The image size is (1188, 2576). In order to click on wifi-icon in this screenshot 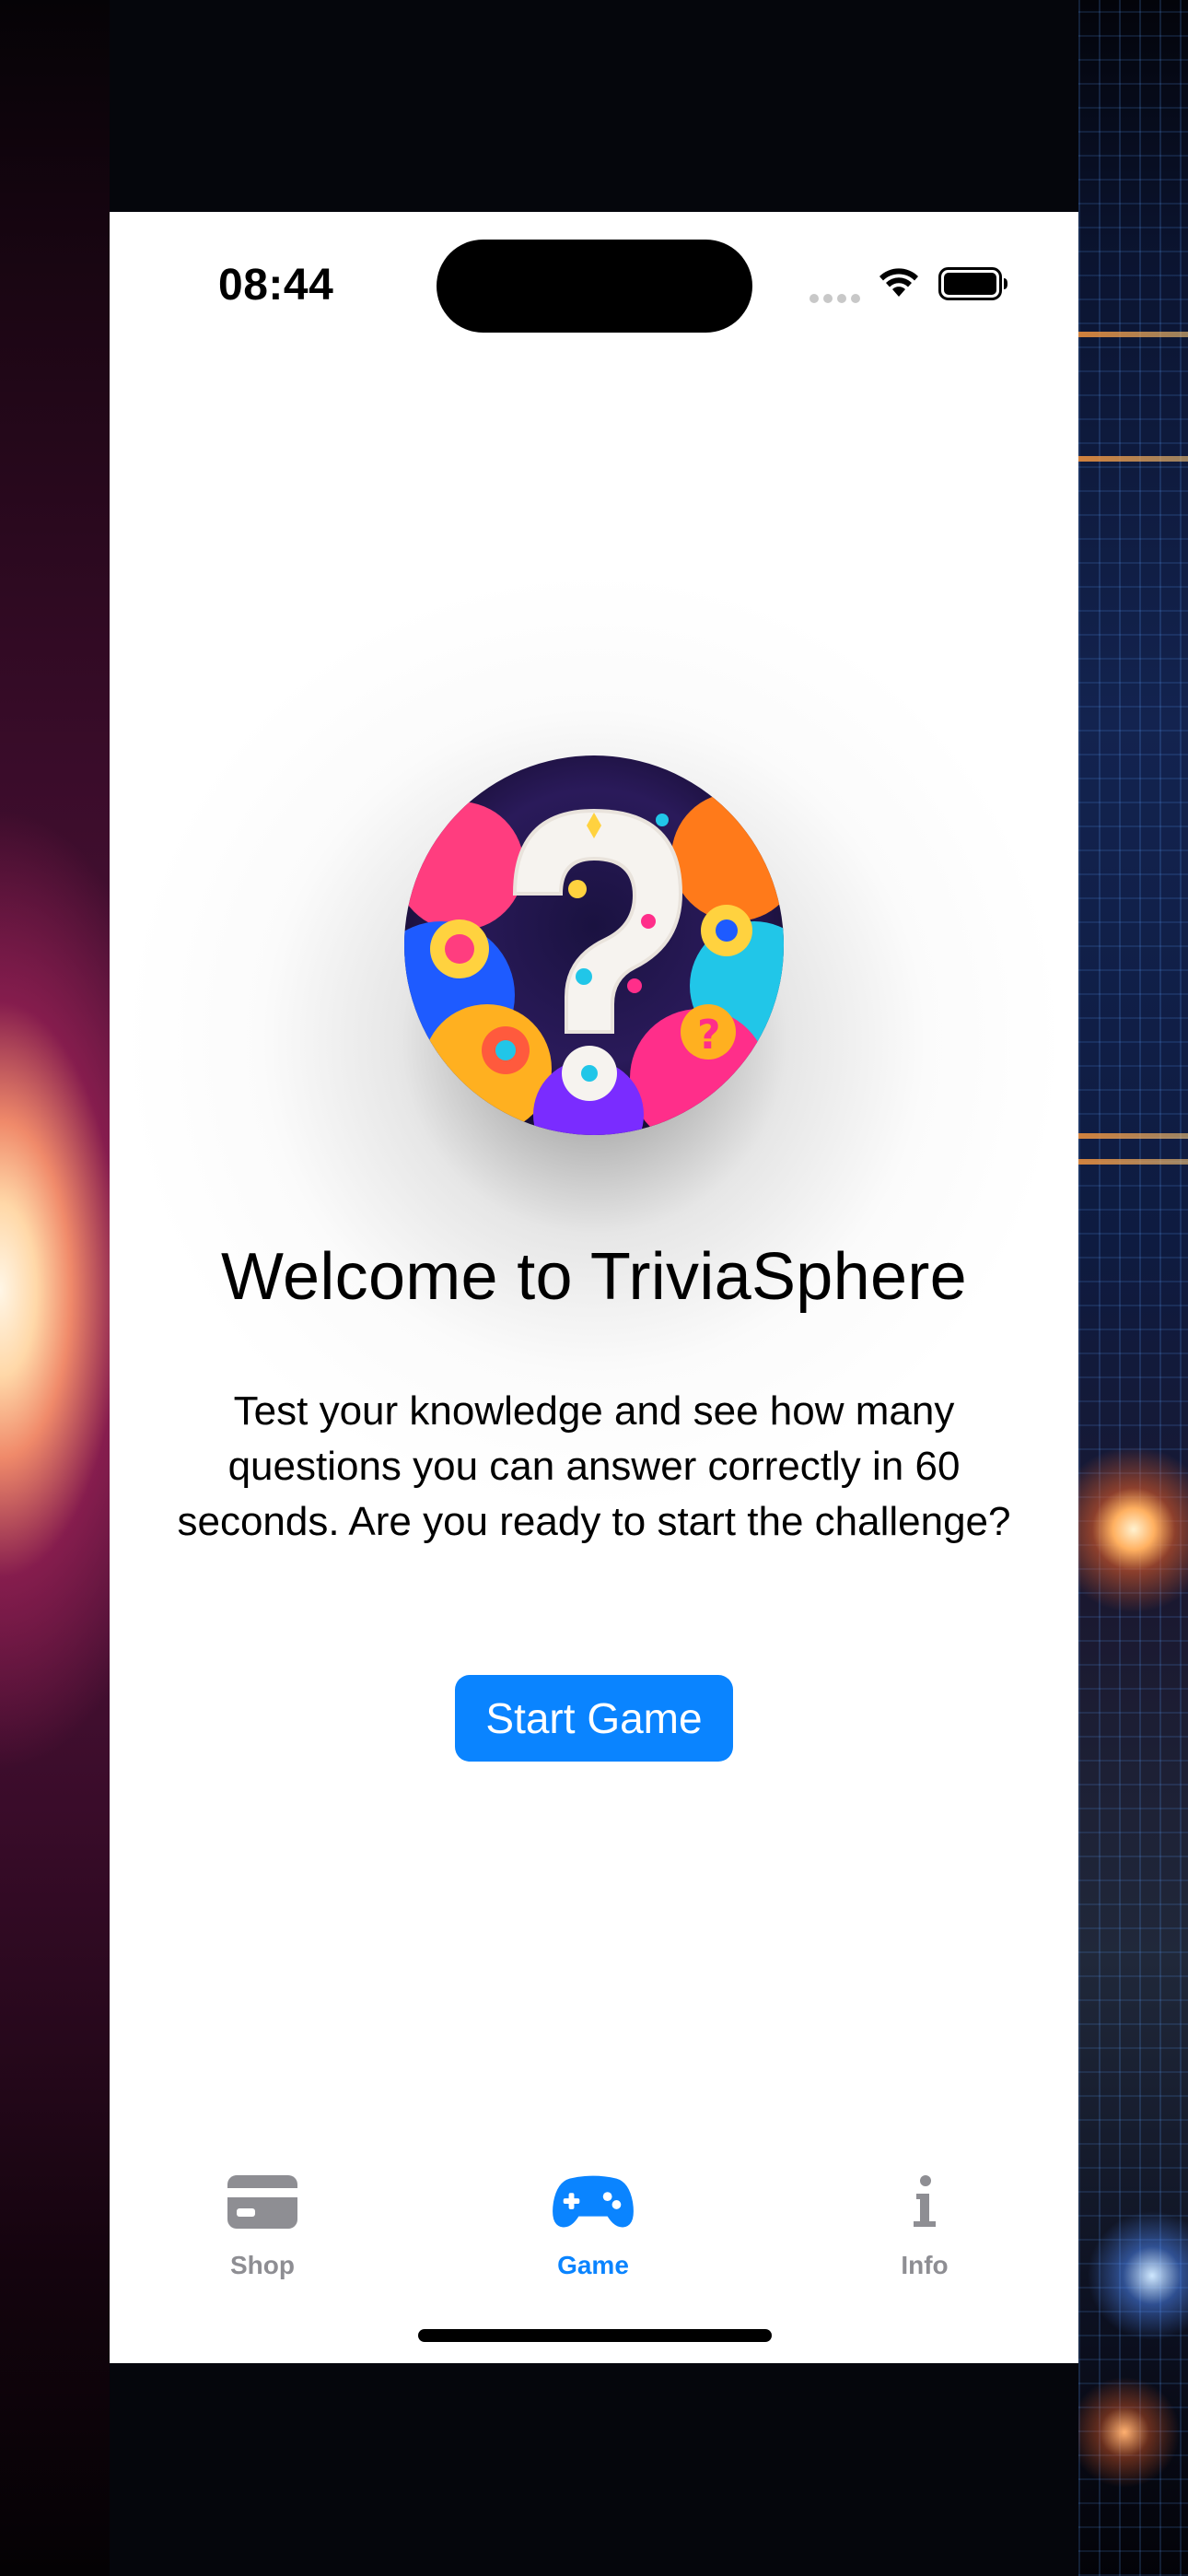, I will do `click(898, 282)`.